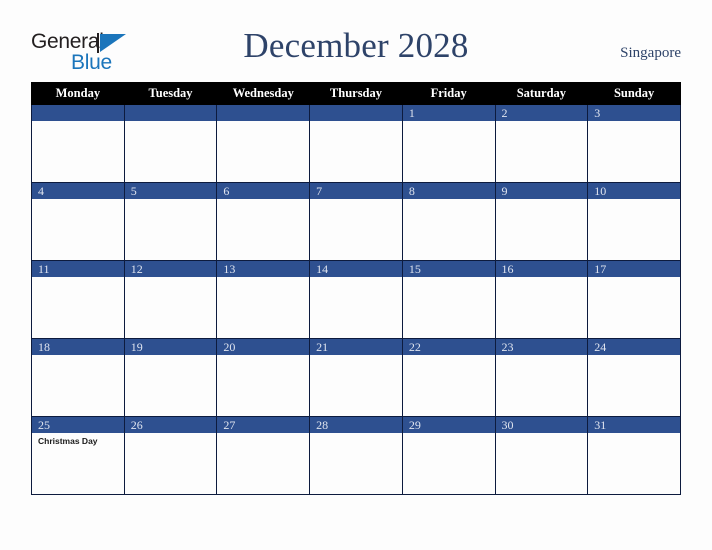  What do you see at coordinates (541, 93) in the screenshot?
I see `weekday-header-saturday: Saturday` at bounding box center [541, 93].